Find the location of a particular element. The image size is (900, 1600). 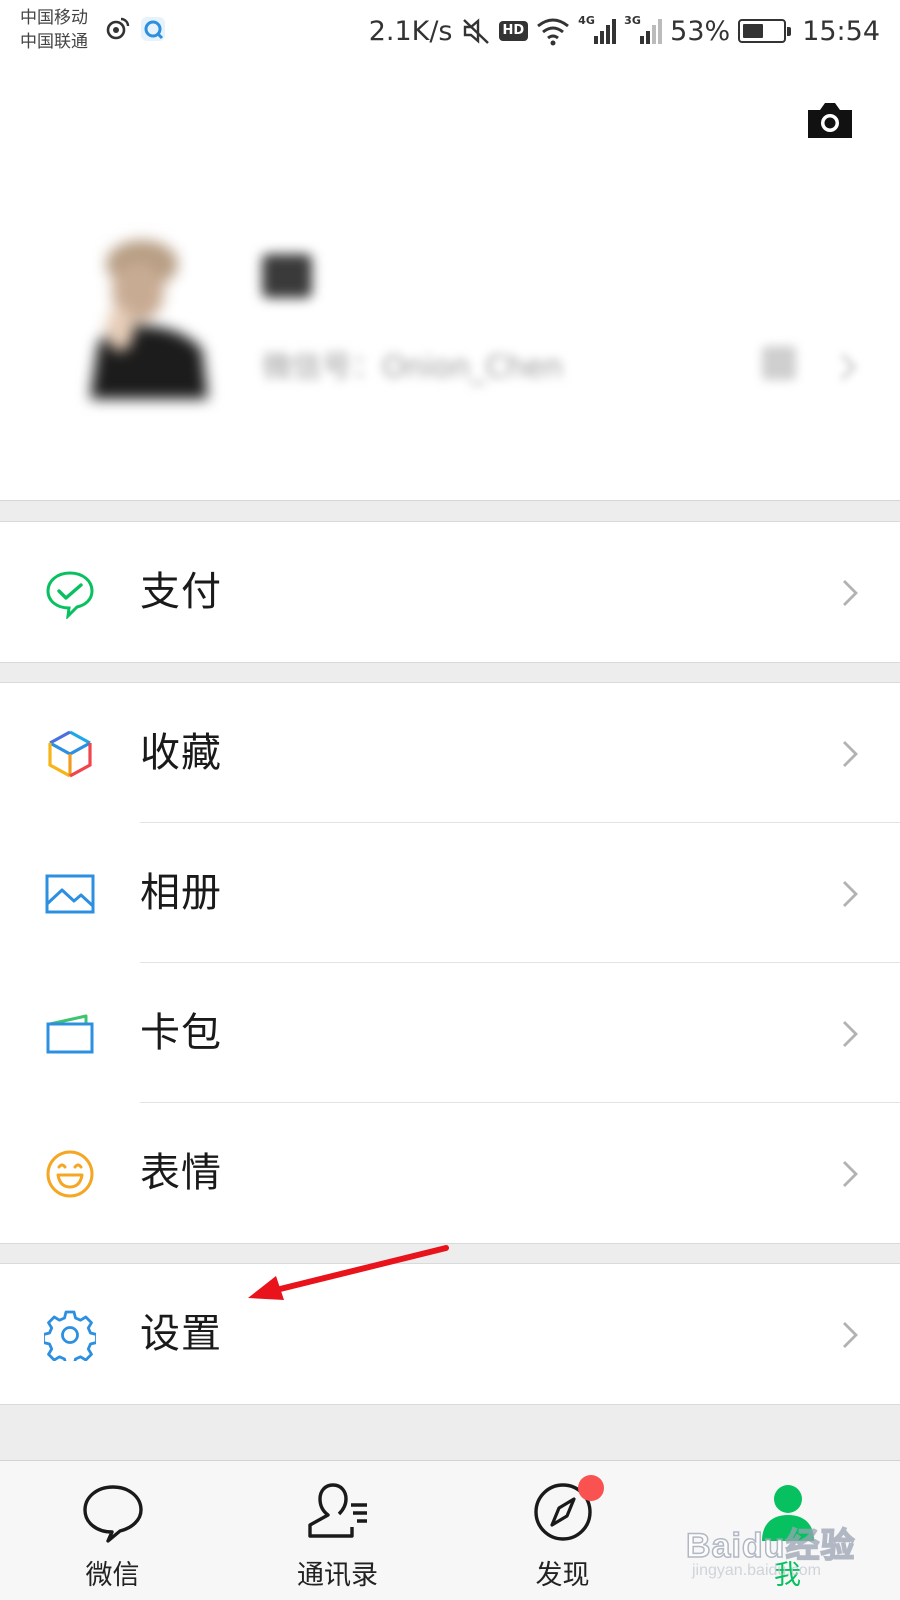

watermark-sub: jingyan.baidu.com is located at coordinates (756, 1570).